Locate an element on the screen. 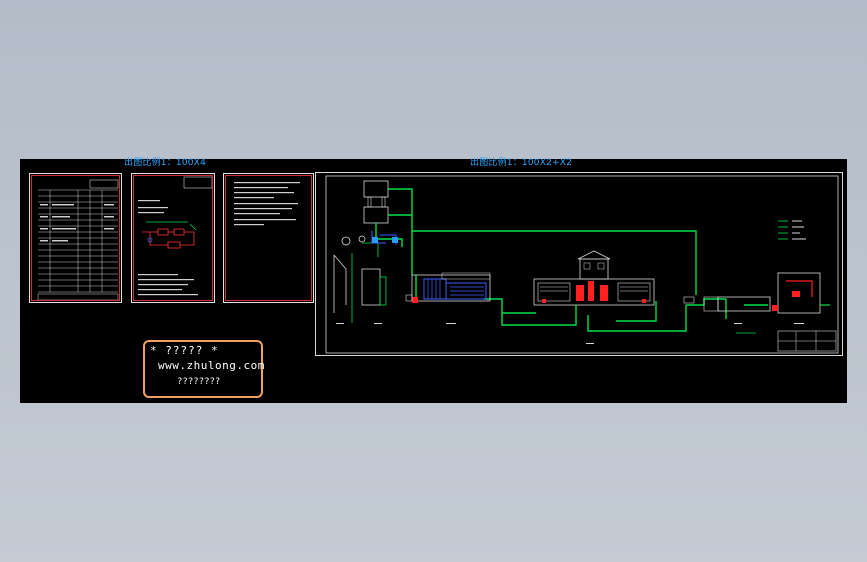 This screenshot has height=562, width=867. equipment-list-sheet is located at coordinates (75, 238).